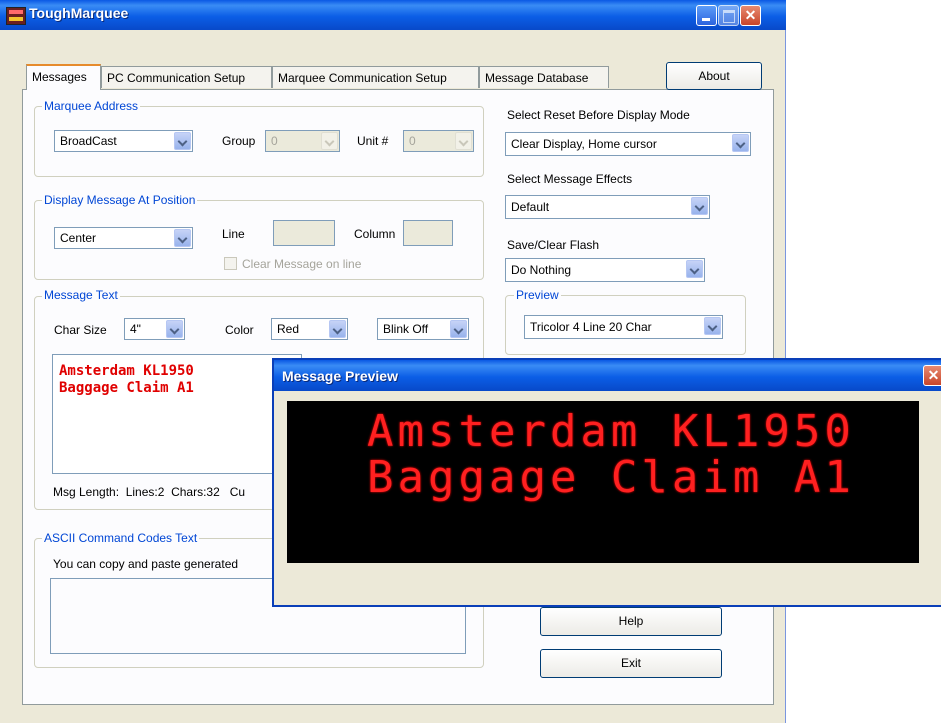 The image size is (941, 723). Describe the element at coordinates (302, 141) in the screenshot. I see `group-select: 0` at that location.